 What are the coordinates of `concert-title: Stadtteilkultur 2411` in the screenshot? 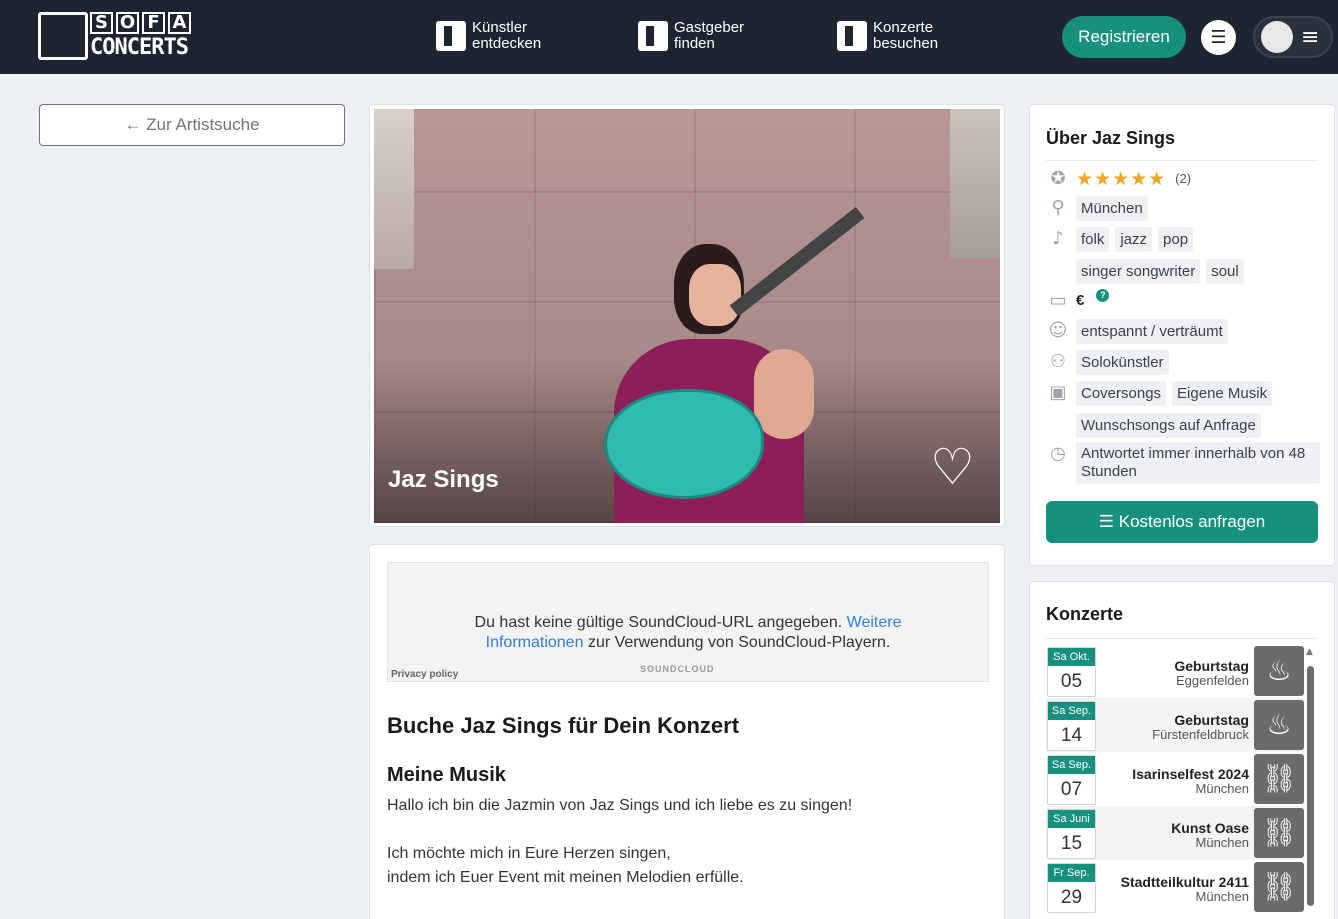 It's located at (1184, 882).